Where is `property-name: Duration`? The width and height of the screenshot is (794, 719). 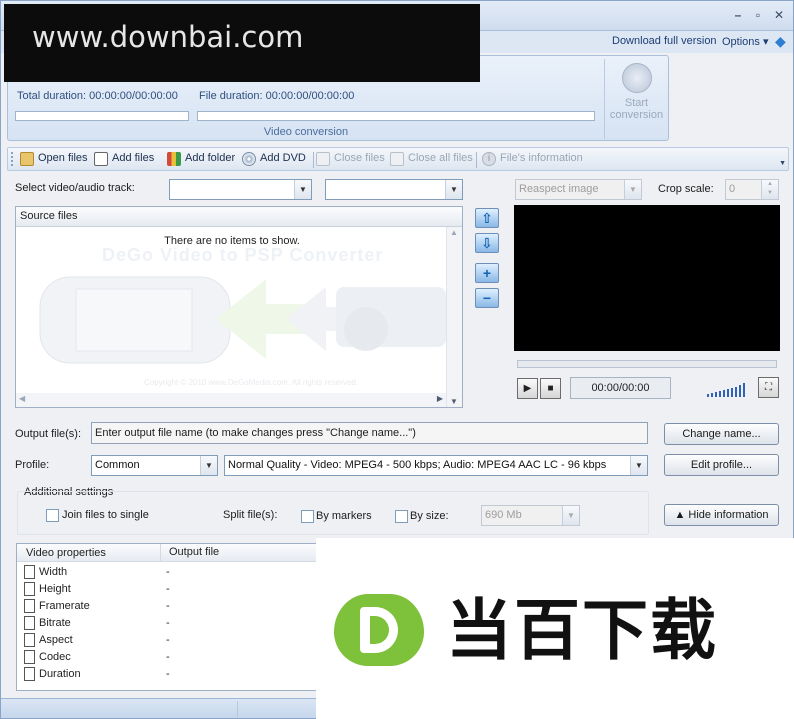 property-name: Duration is located at coordinates (60, 674).